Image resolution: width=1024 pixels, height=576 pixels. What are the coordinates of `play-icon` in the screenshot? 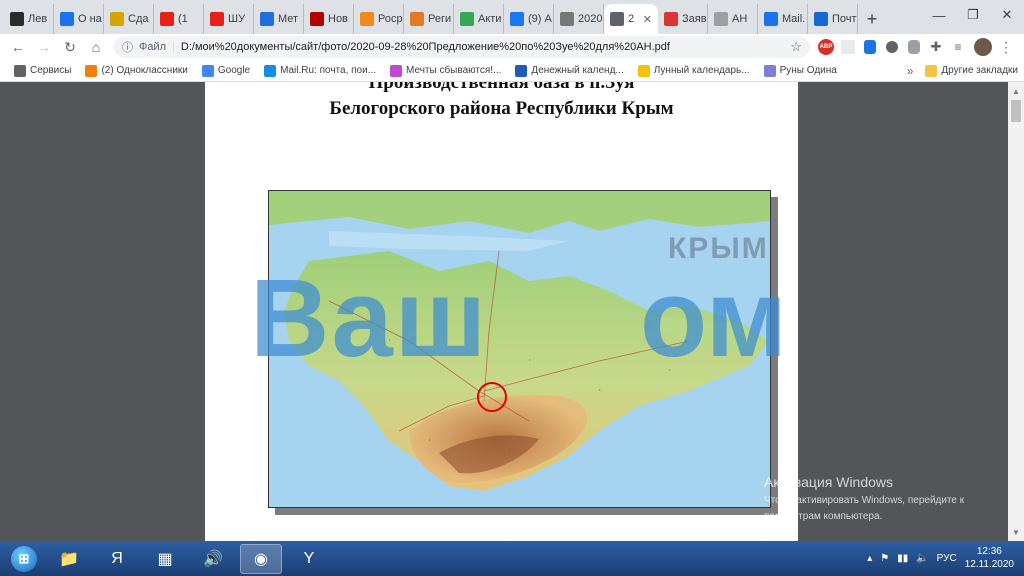 It's located at (467, 19).